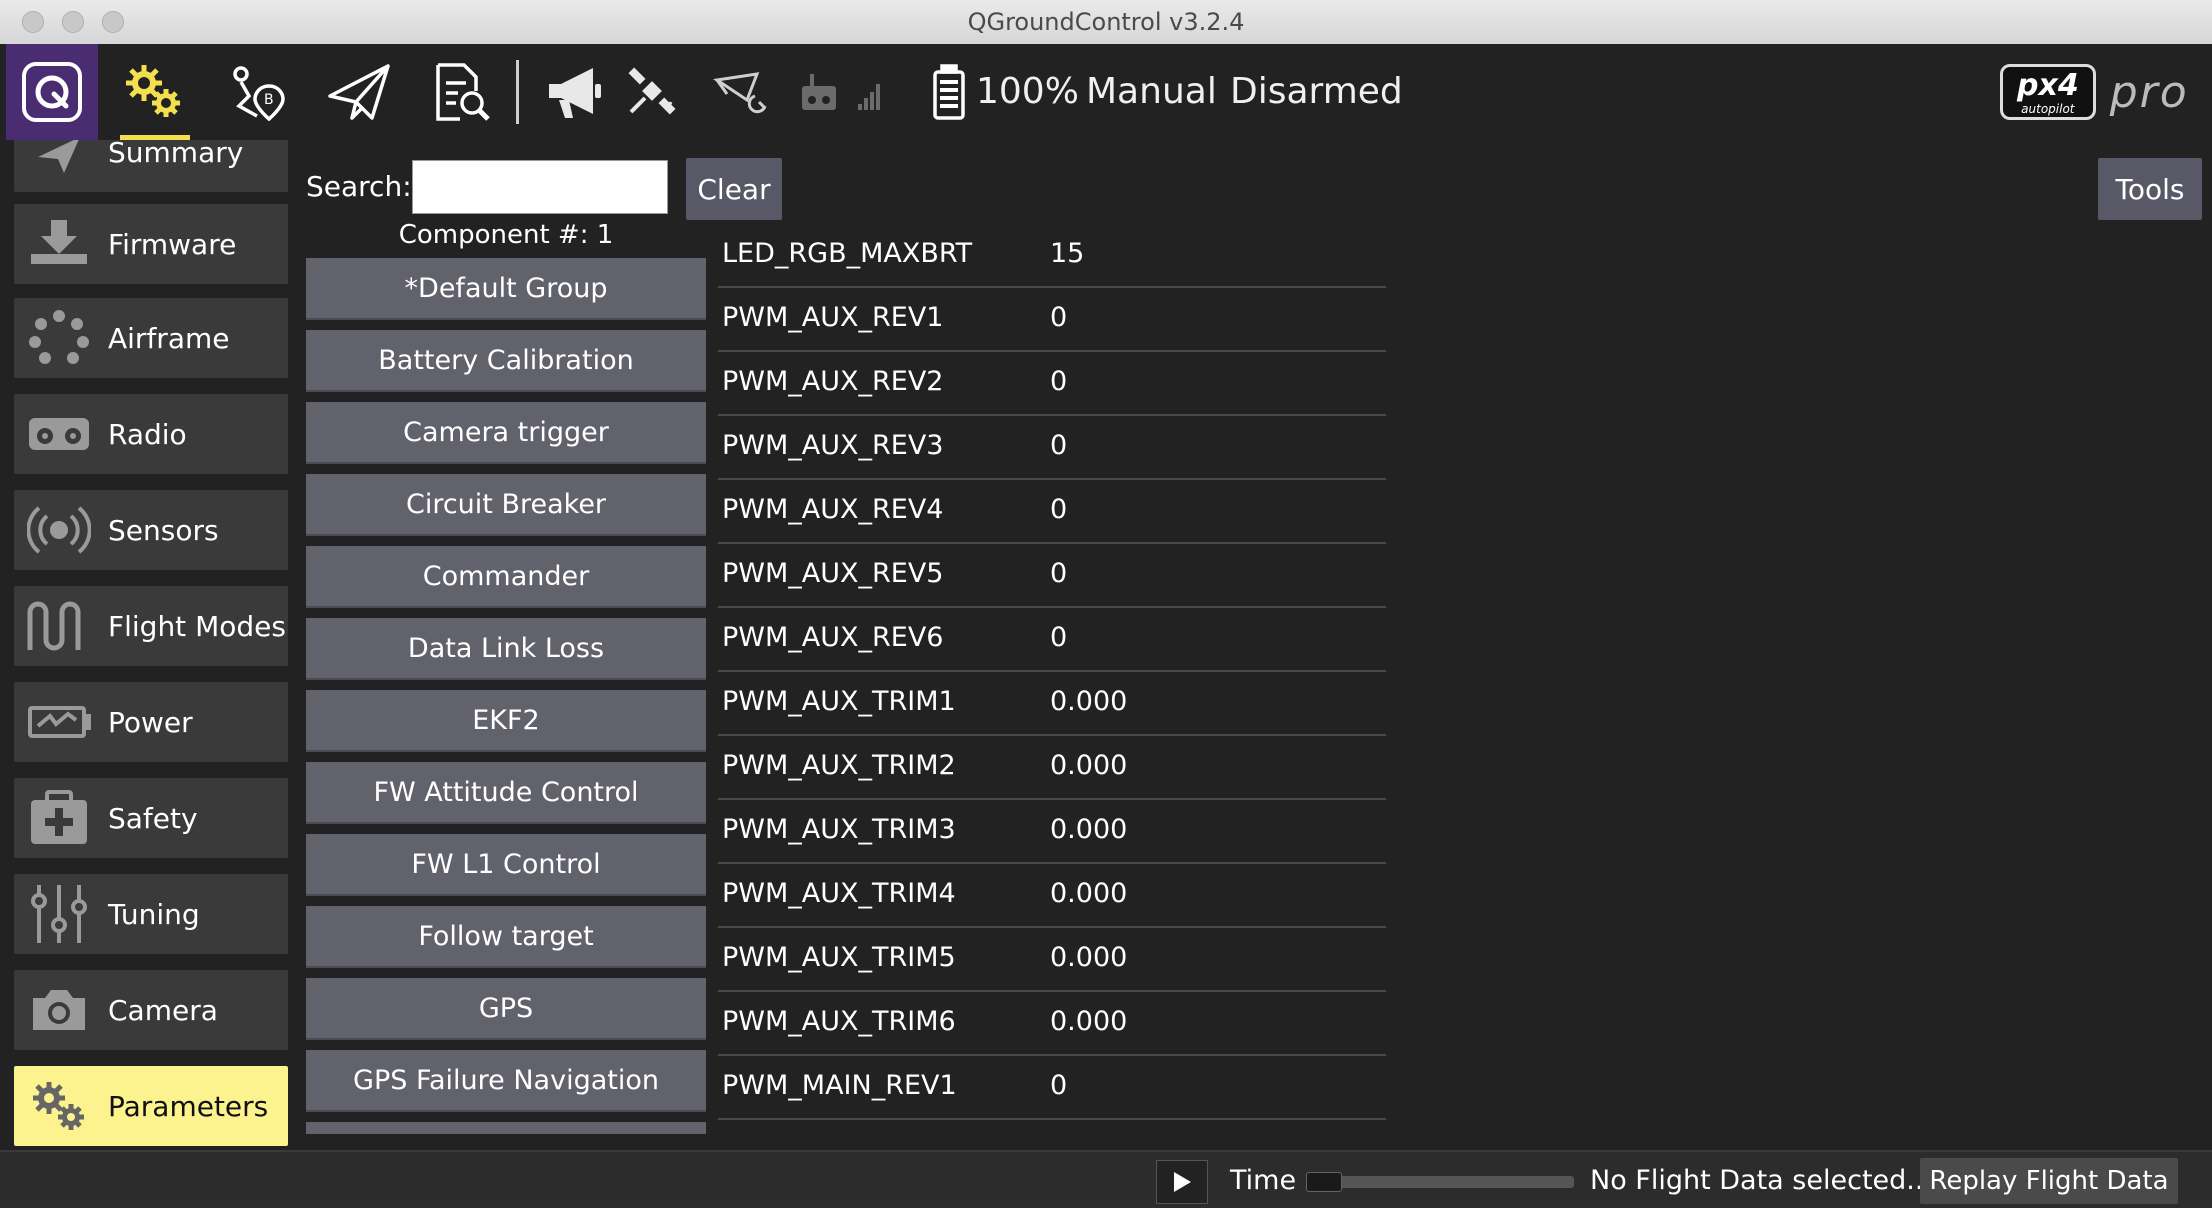 This screenshot has height=1208, width=2212. Describe the element at coordinates (1027, 92) in the screenshot. I see `battery-percent: 100%` at that location.